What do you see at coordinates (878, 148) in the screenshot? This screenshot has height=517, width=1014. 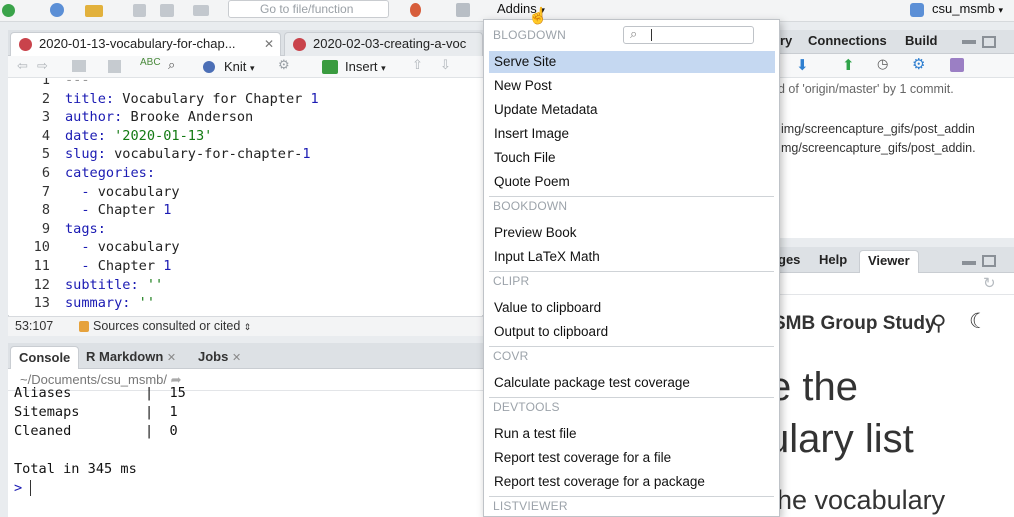 I see `git-file-row: mg/screencapture_gifs/post_addin.` at bounding box center [878, 148].